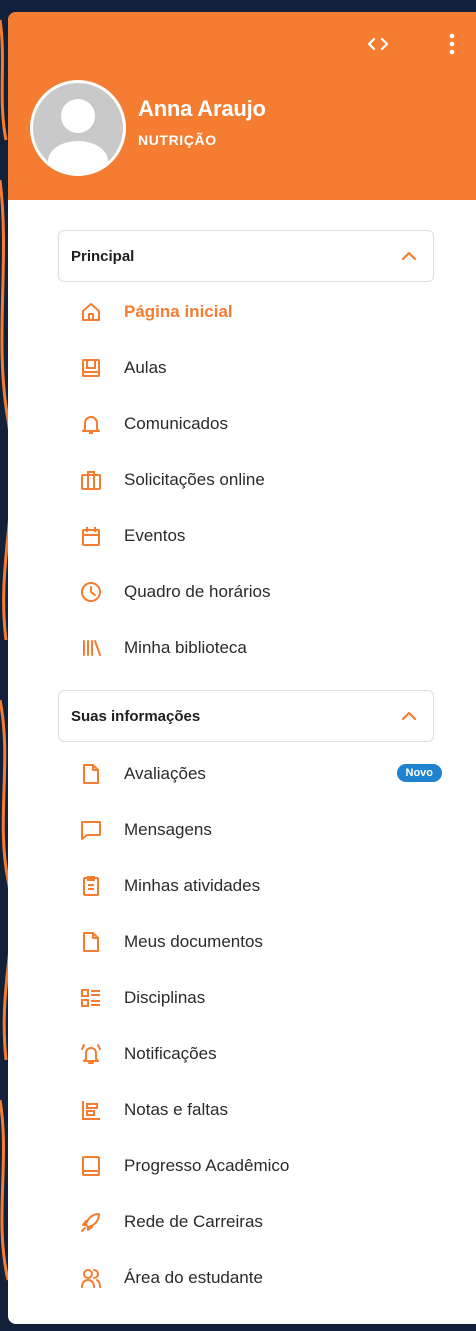 The width and height of the screenshot is (476, 1331). I want to click on menu-item-mensagens: Mensagens, so click(256, 830).